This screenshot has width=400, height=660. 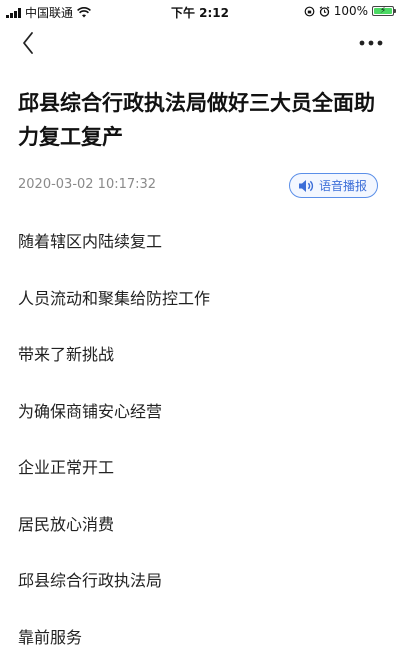 I want to click on chevron-left-icon, so click(x=28, y=43).